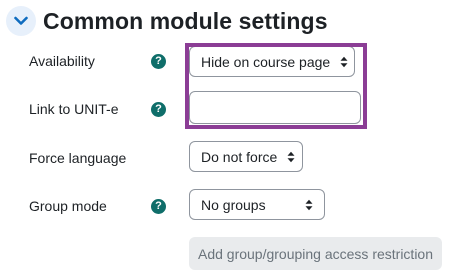 The height and width of the screenshot is (278, 451). Describe the element at coordinates (78, 158) in the screenshot. I see `force-language-label: Force language` at that location.